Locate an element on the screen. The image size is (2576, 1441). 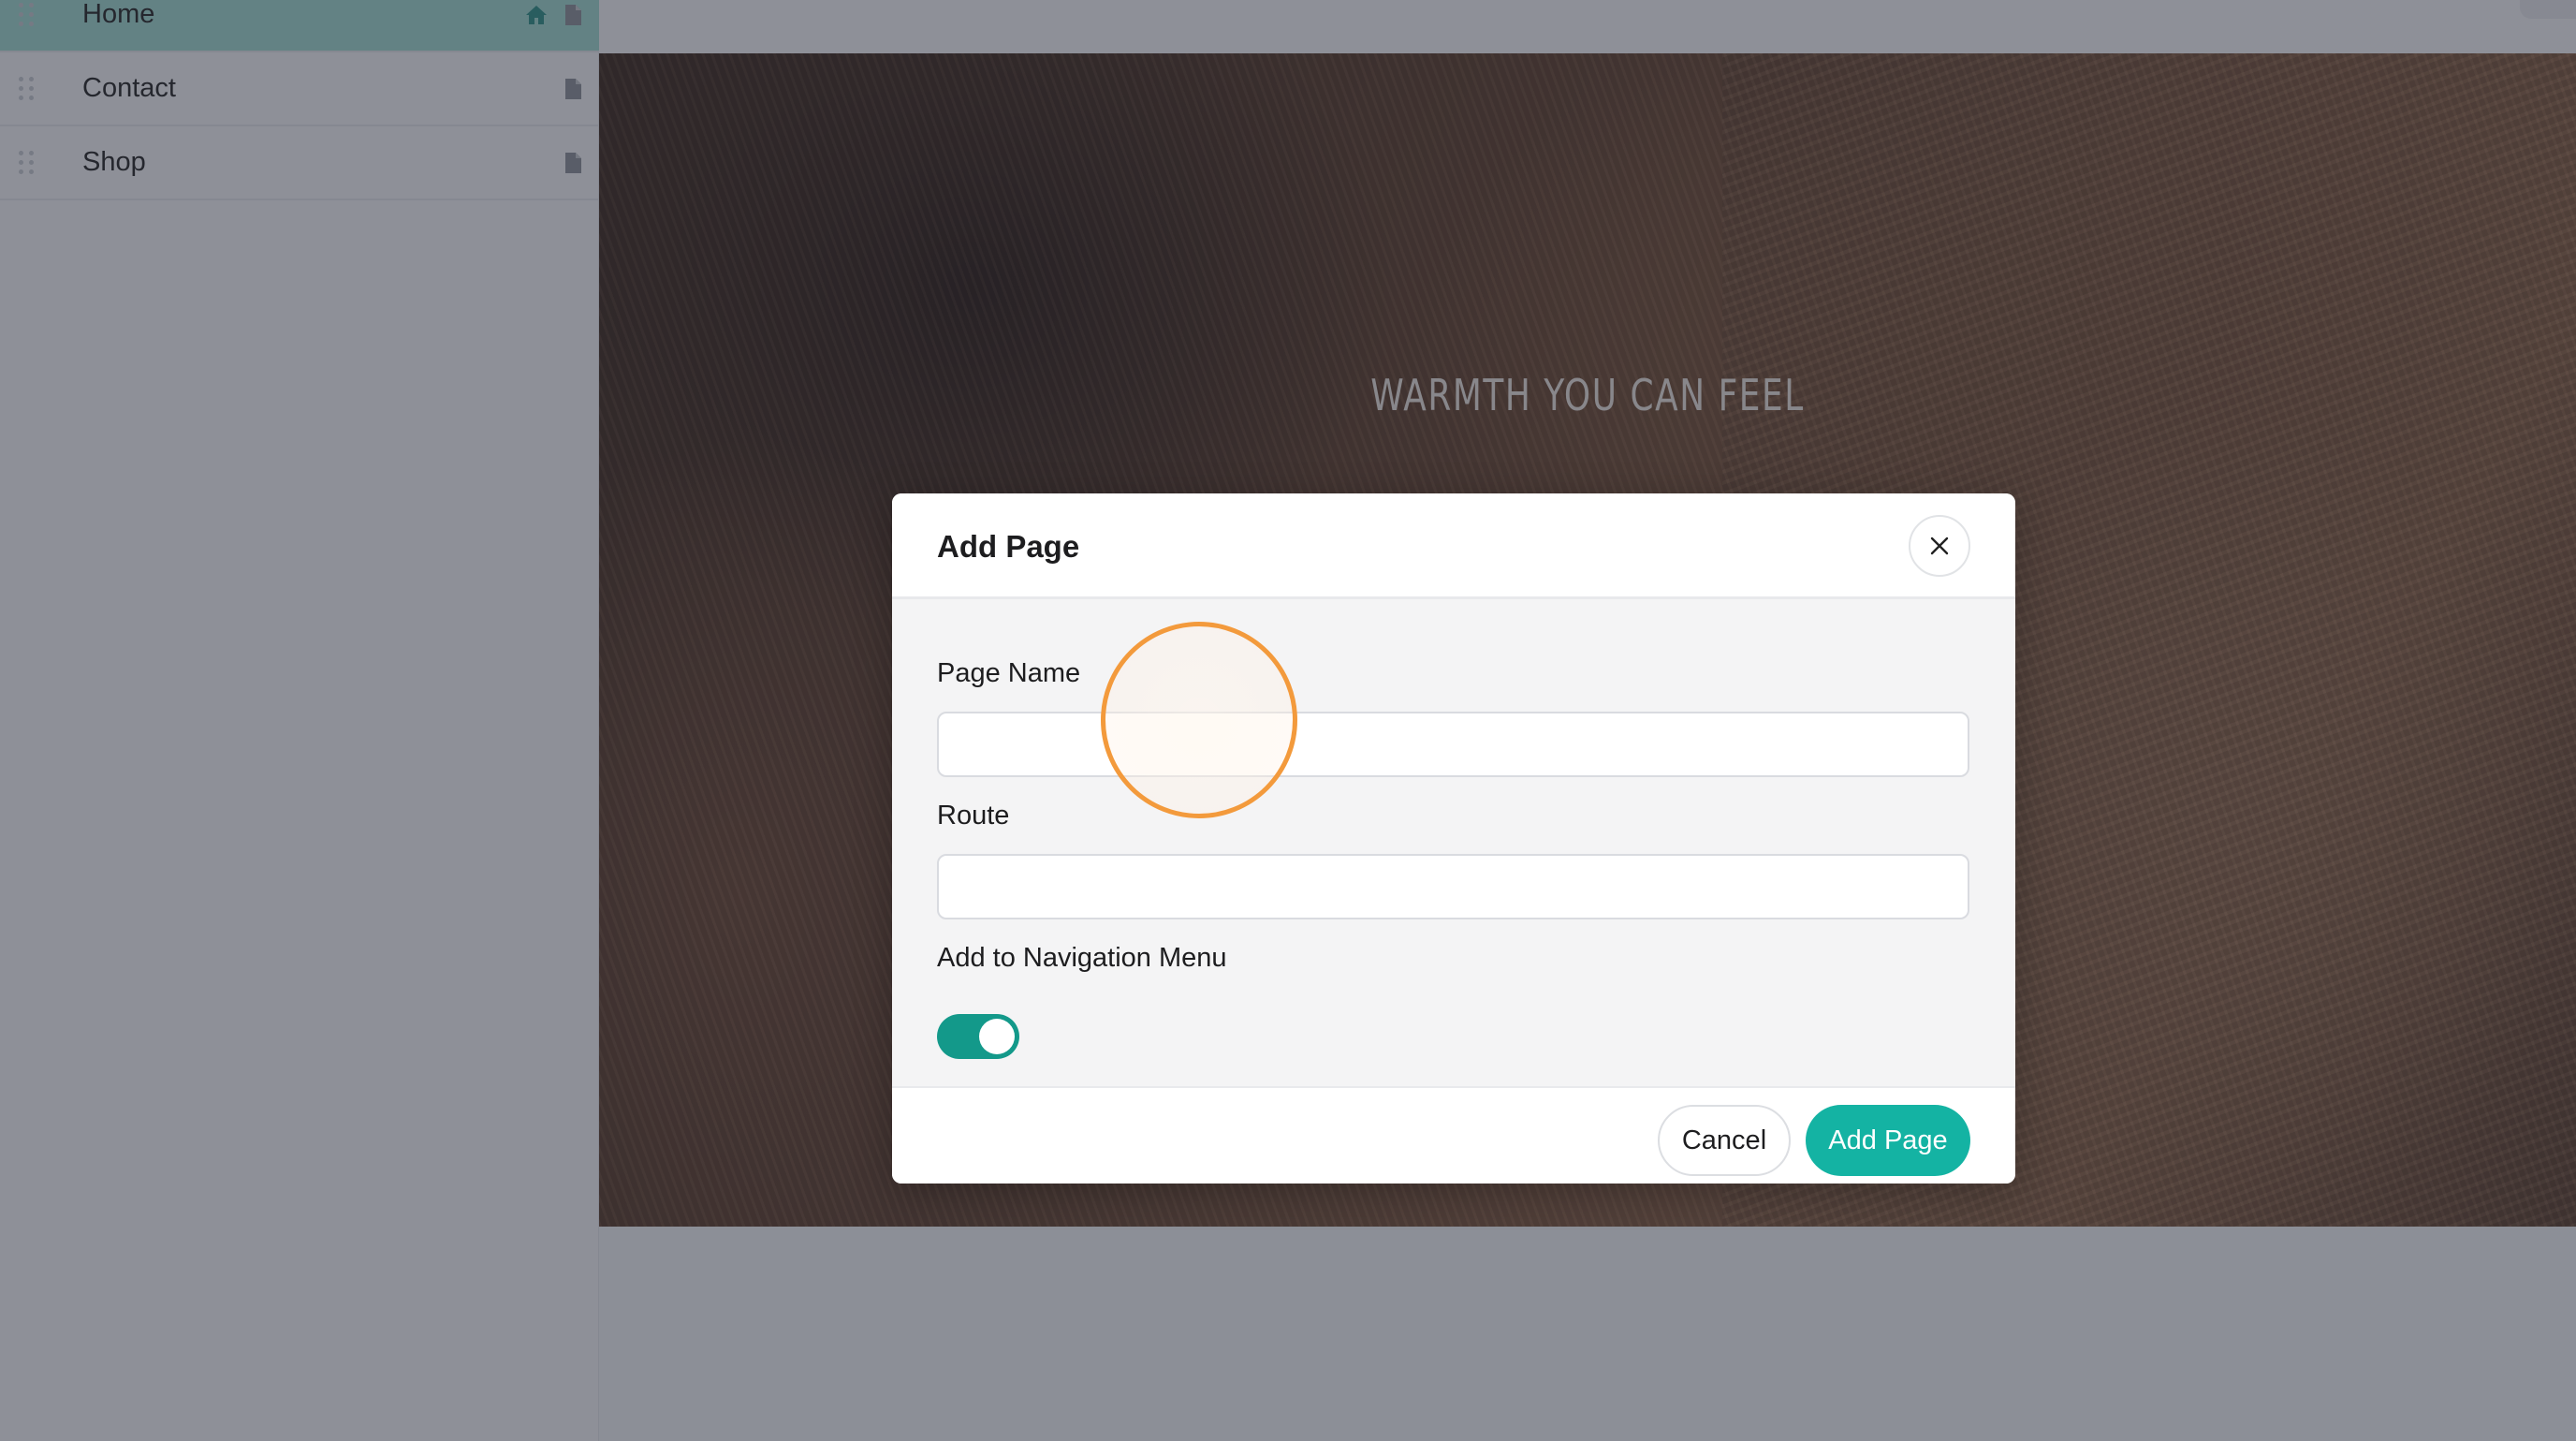
modal-header: Add Page is located at coordinates (1454, 546).